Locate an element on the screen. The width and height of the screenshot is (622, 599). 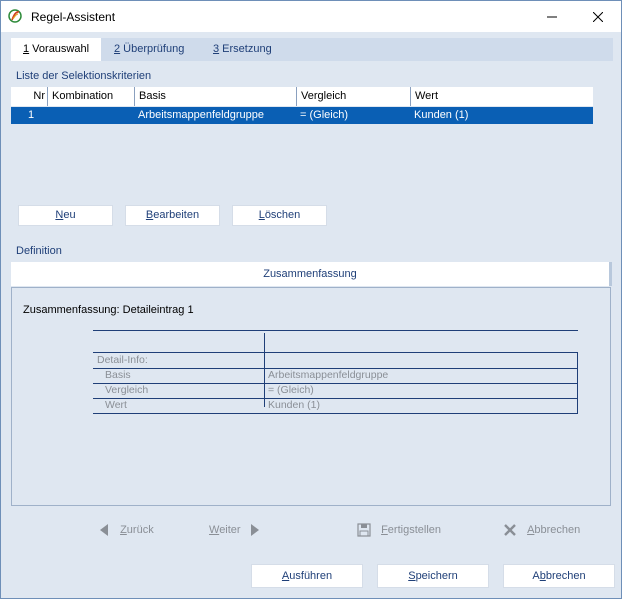
cell-wert: Kunden (1) is located at coordinates (441, 115).